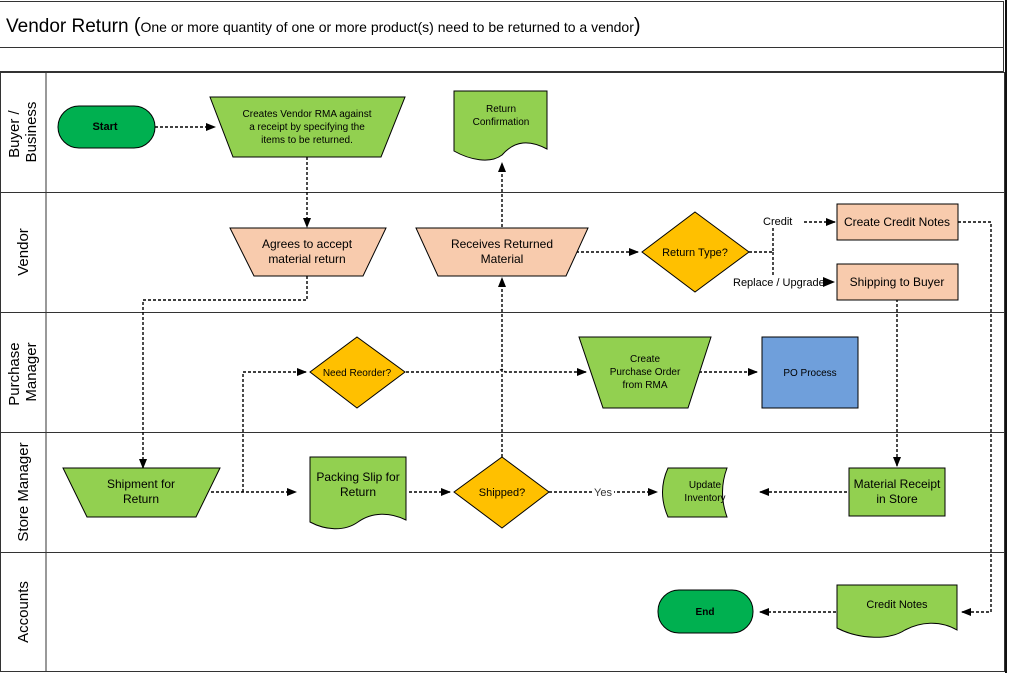  I want to click on lane-label-accounts: Accounts, so click(23, 612).